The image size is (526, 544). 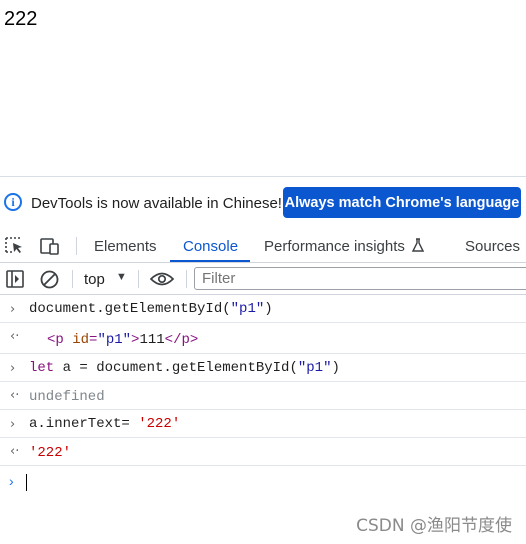 I want to click on active-tab-indicator, so click(x=210, y=261).